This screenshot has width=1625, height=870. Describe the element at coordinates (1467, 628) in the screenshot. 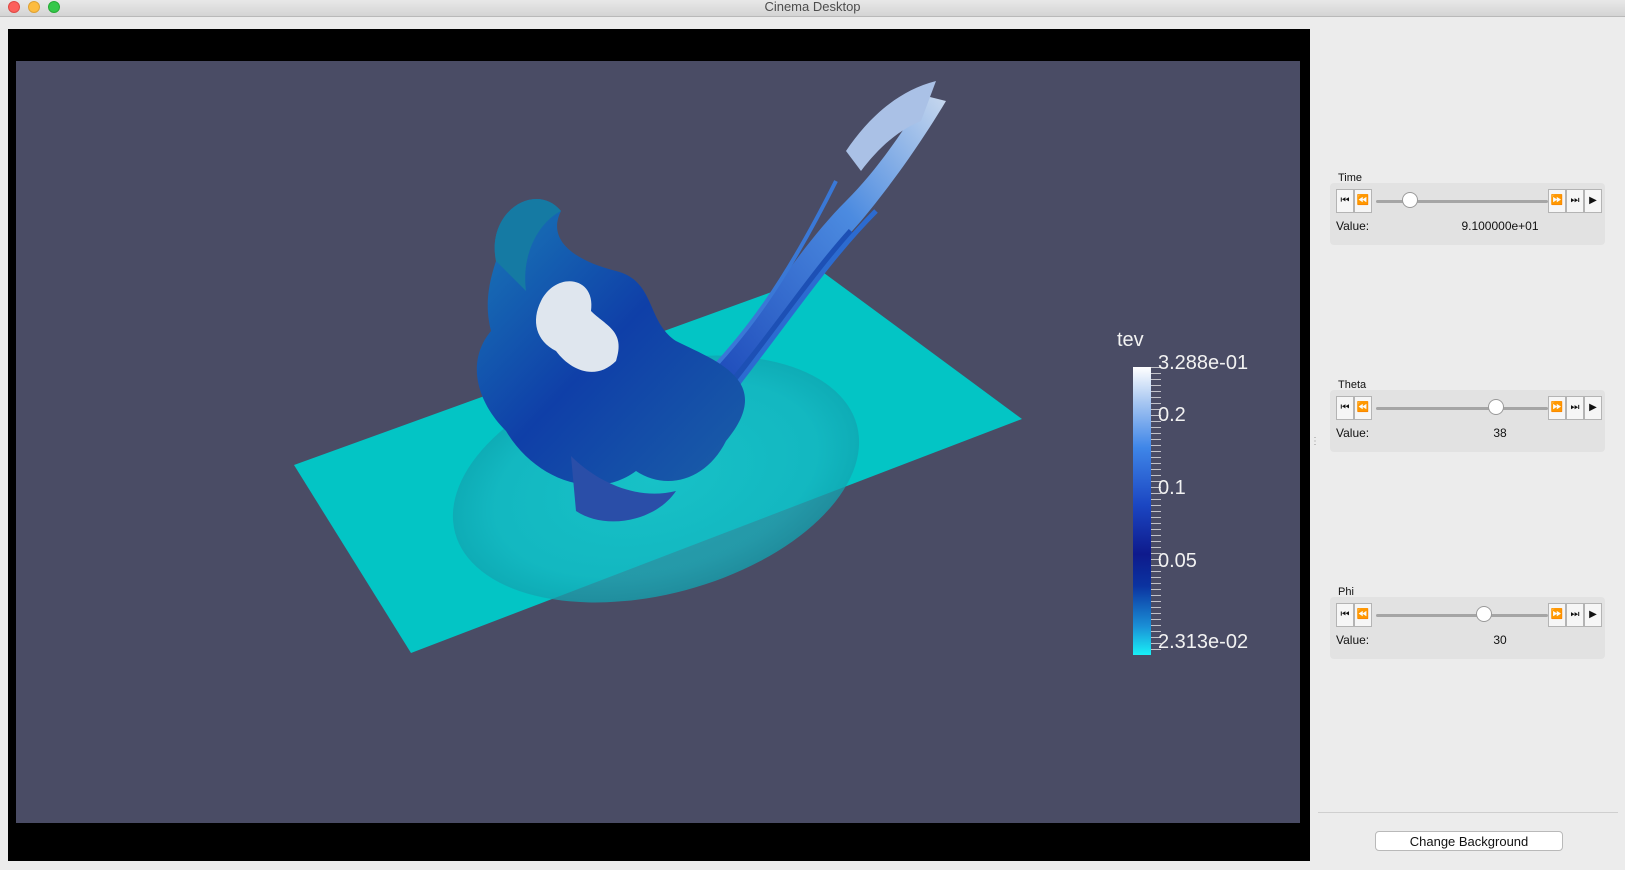

I see `phi-control-group: ⏮ ⏪ ⏩ ⏭ ▶ Value: 30` at that location.